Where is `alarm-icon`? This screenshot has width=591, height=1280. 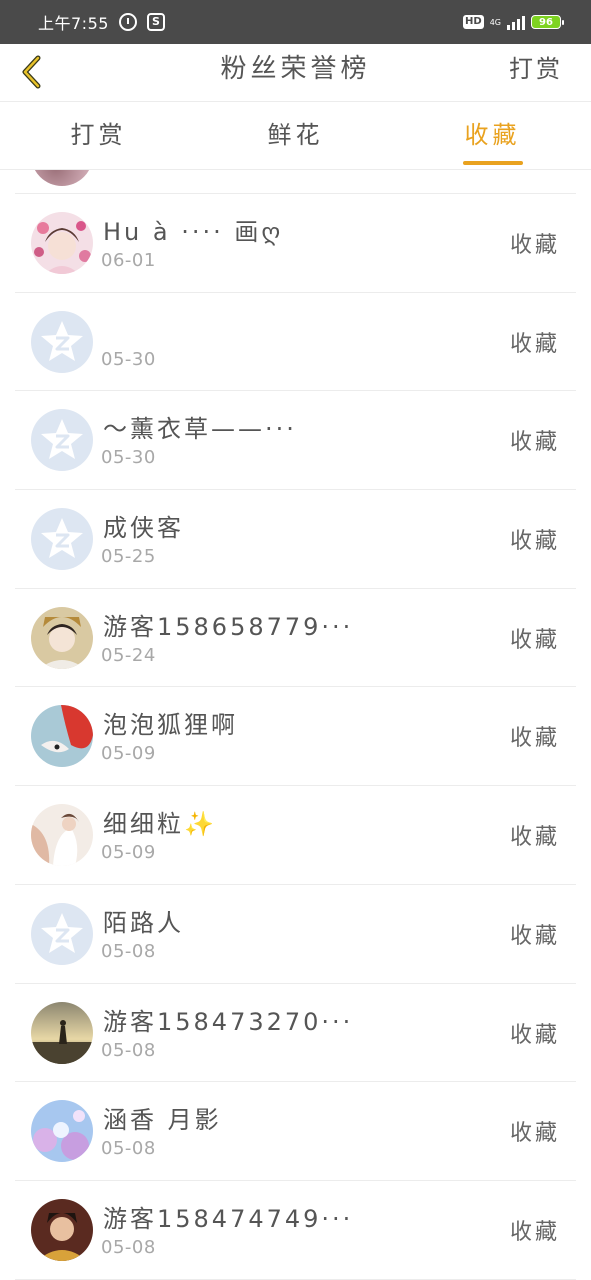
alarm-icon is located at coordinates (127, 22).